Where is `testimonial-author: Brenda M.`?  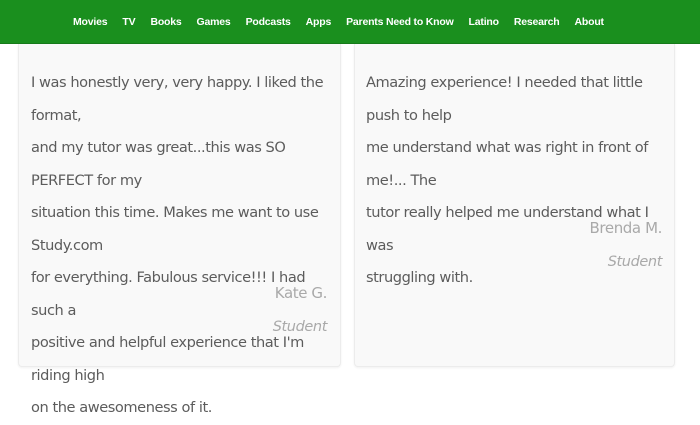
testimonial-author: Brenda M. is located at coordinates (626, 228).